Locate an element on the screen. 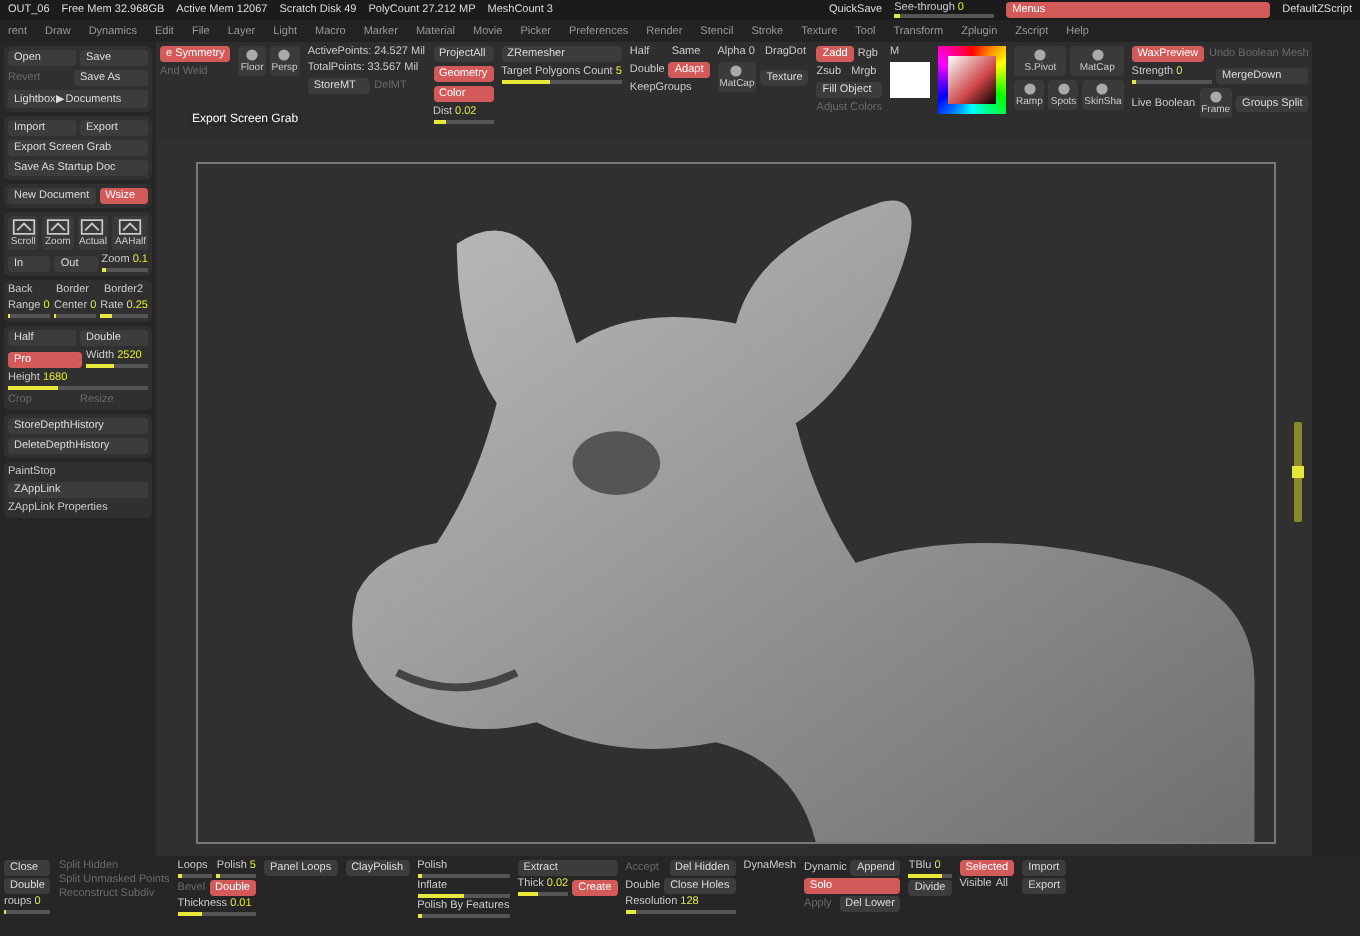  color-swatch is located at coordinates (910, 80).